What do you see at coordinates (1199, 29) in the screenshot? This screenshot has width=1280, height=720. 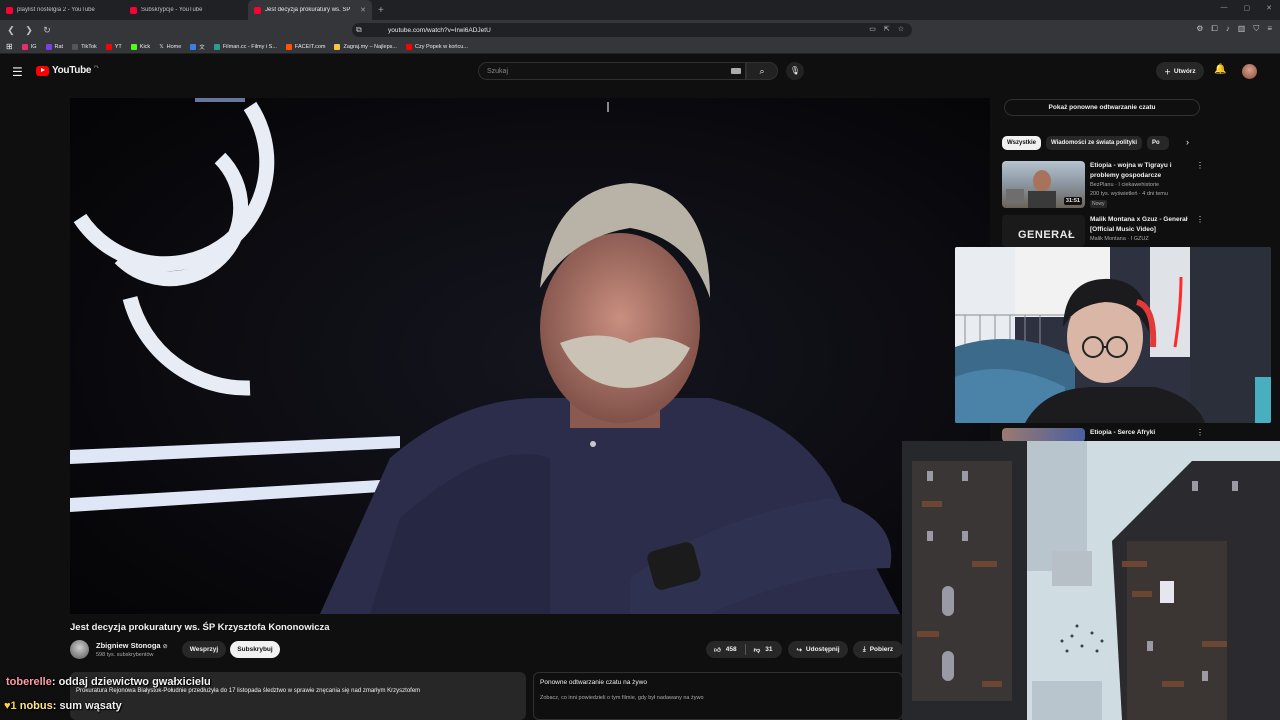 I see `extension-icon: ⚙` at bounding box center [1199, 29].